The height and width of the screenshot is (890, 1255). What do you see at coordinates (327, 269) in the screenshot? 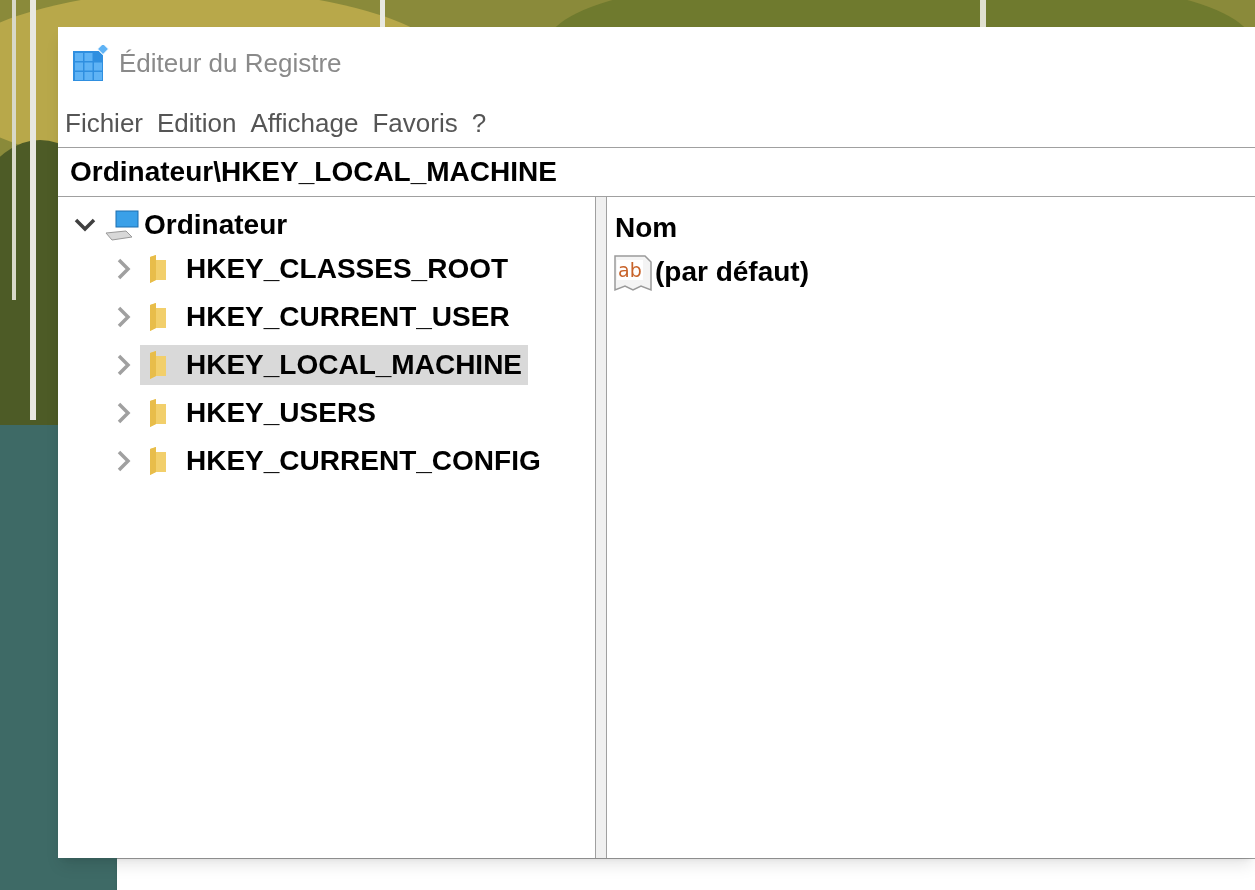
I see `tree-item: HKEY_CLASSES_ROOT` at bounding box center [327, 269].